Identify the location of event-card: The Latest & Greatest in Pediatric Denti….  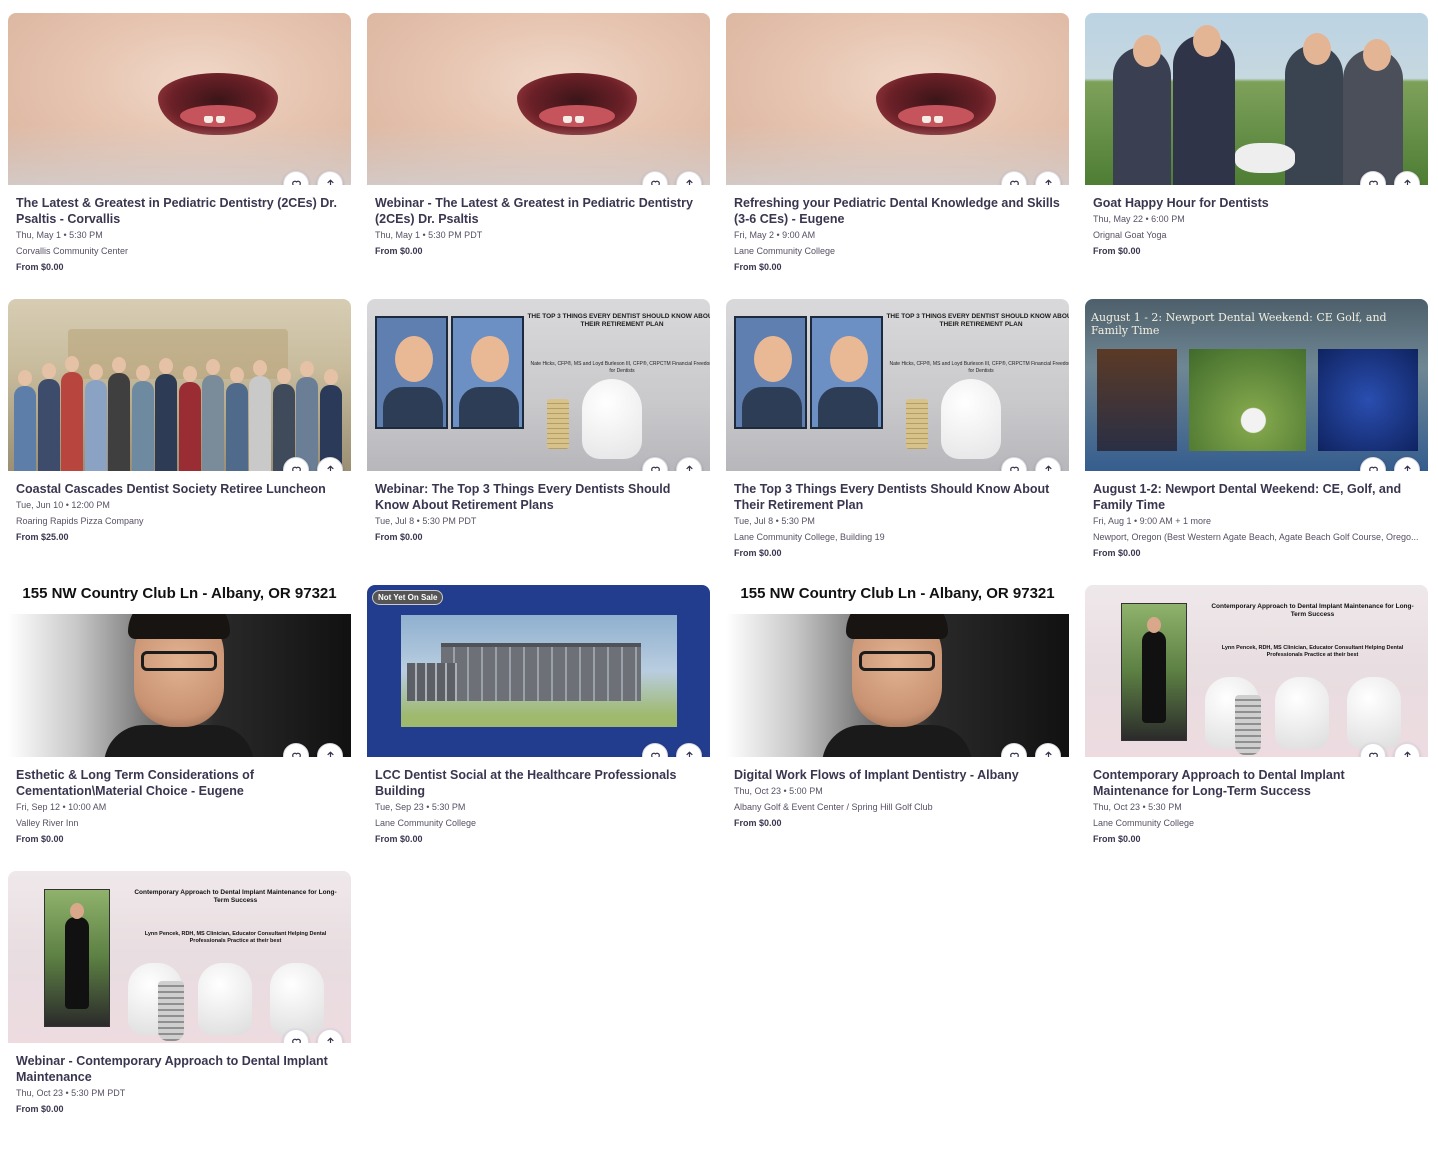
(179, 156).